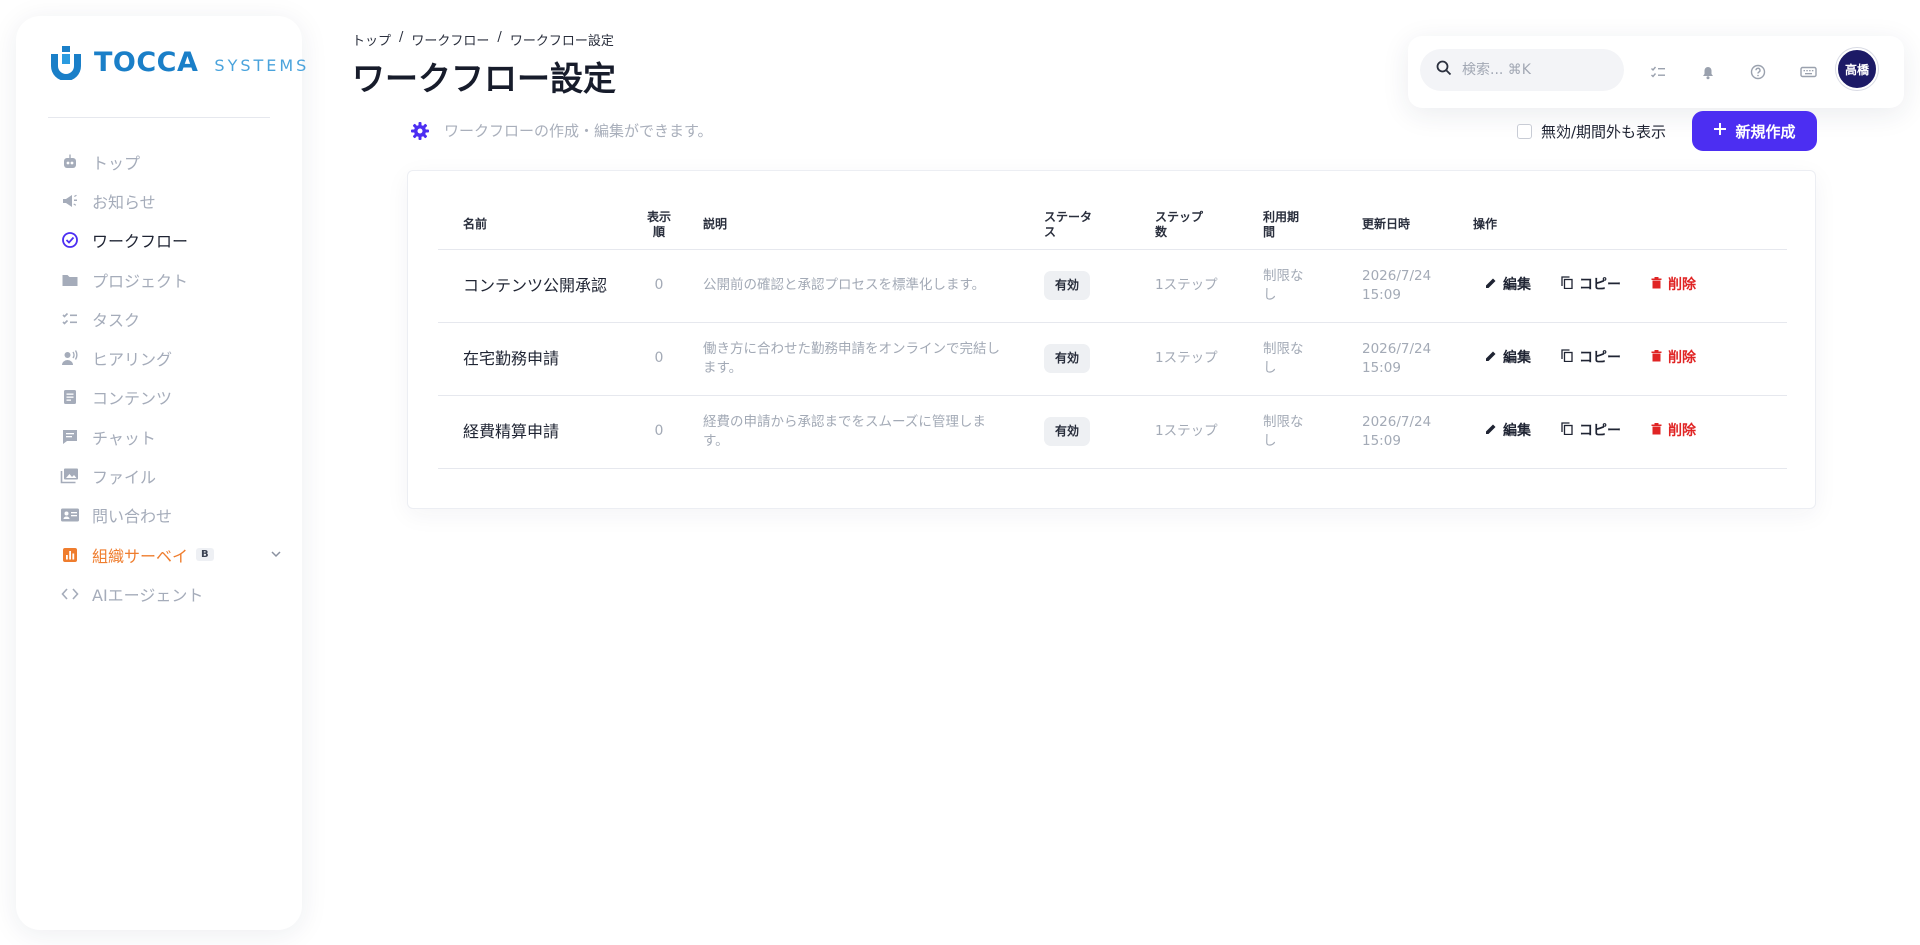 The height and width of the screenshot is (945, 1920). I want to click on beta-badge: B, so click(205, 555).